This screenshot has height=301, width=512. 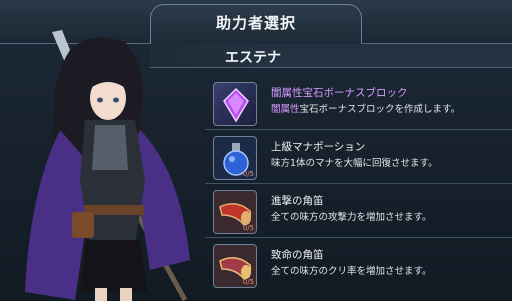 I want to click on skill-description: 全ての味方の攻撃力を増加させます。, so click(x=351, y=217).